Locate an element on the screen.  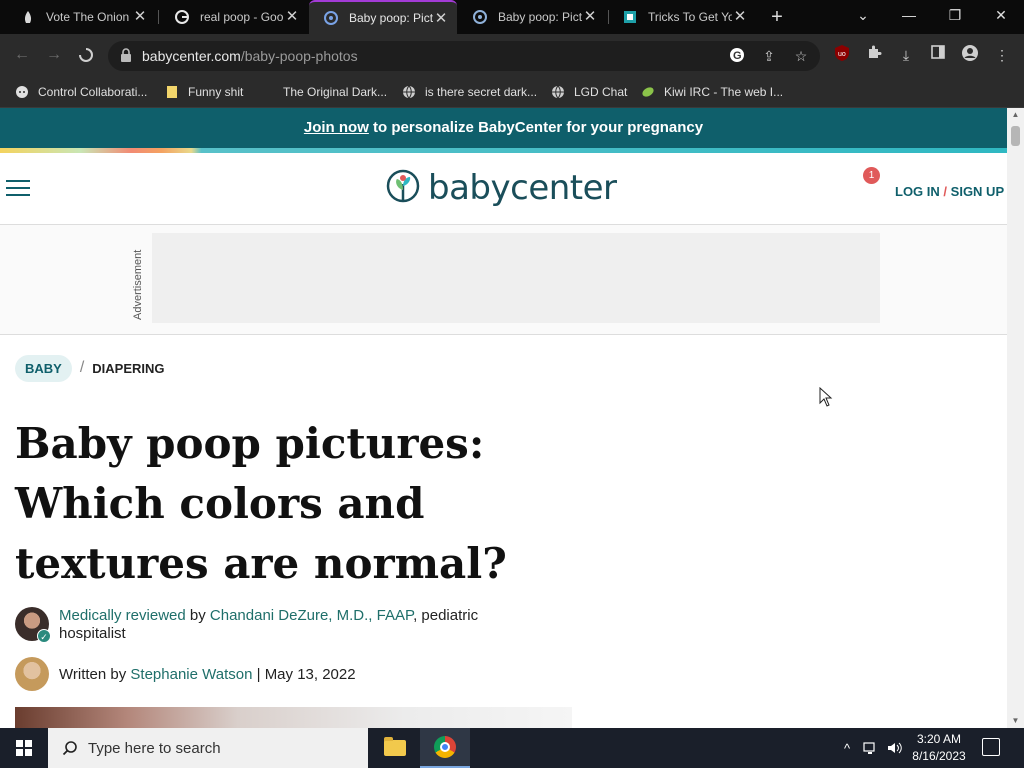
windows-taskbar: Type here to search ^ 3:20 AM 8/16/2023 is located at coordinates (512, 748).